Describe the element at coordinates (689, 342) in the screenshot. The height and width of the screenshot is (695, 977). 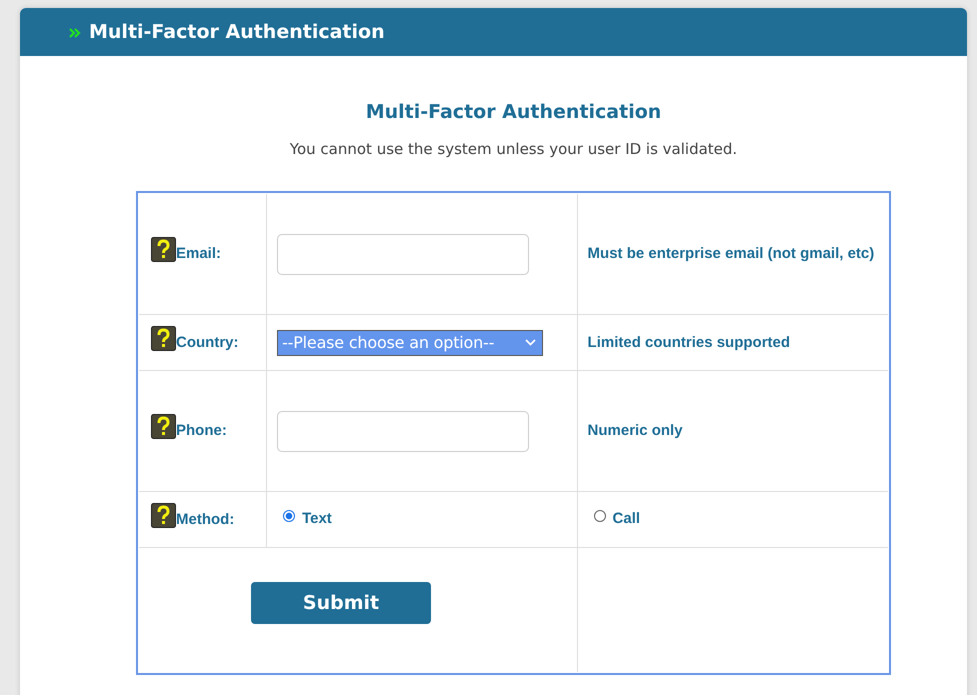
I see `field-hint: Limited countries supported` at that location.